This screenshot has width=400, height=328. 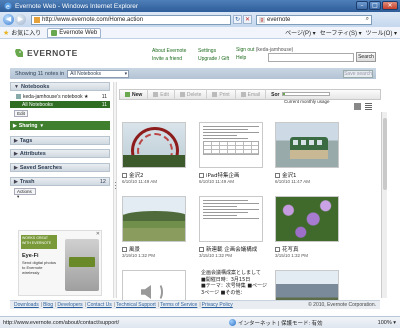 What do you see at coordinates (41, 126) in the screenshot?
I see `sharing-dropdown-icon: ▾` at bounding box center [41, 126].